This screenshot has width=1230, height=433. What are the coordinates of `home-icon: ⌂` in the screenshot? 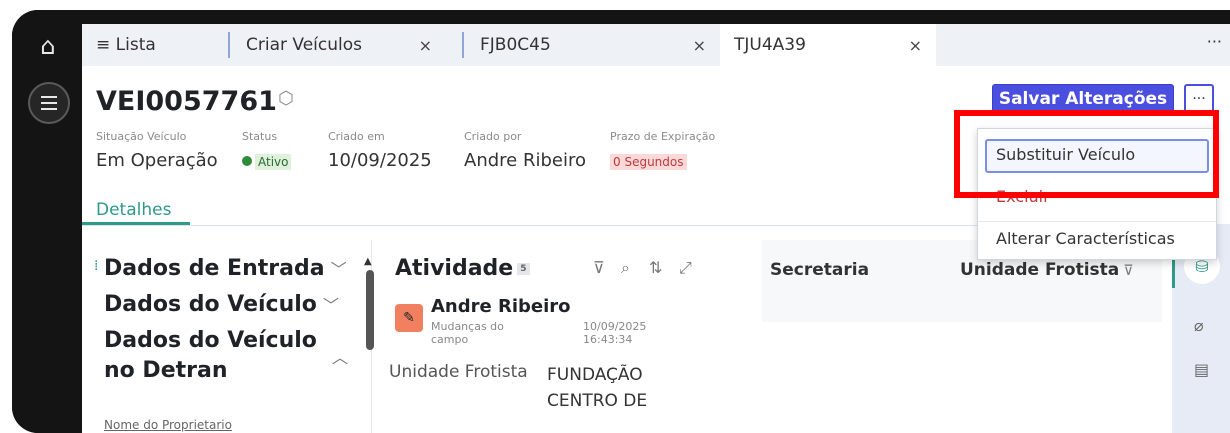 It's located at (48, 46).